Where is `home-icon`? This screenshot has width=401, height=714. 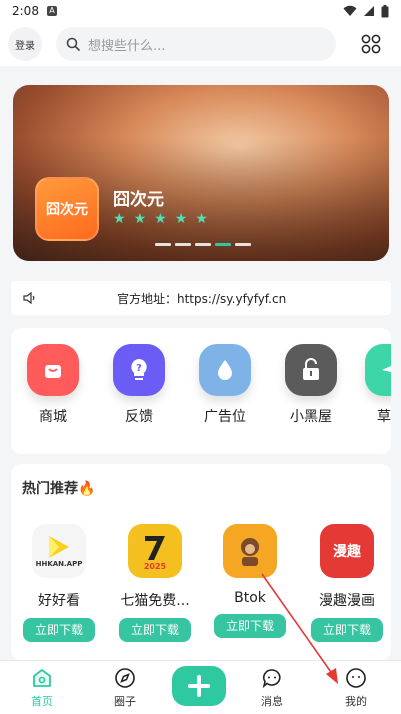 home-icon is located at coordinates (42, 678).